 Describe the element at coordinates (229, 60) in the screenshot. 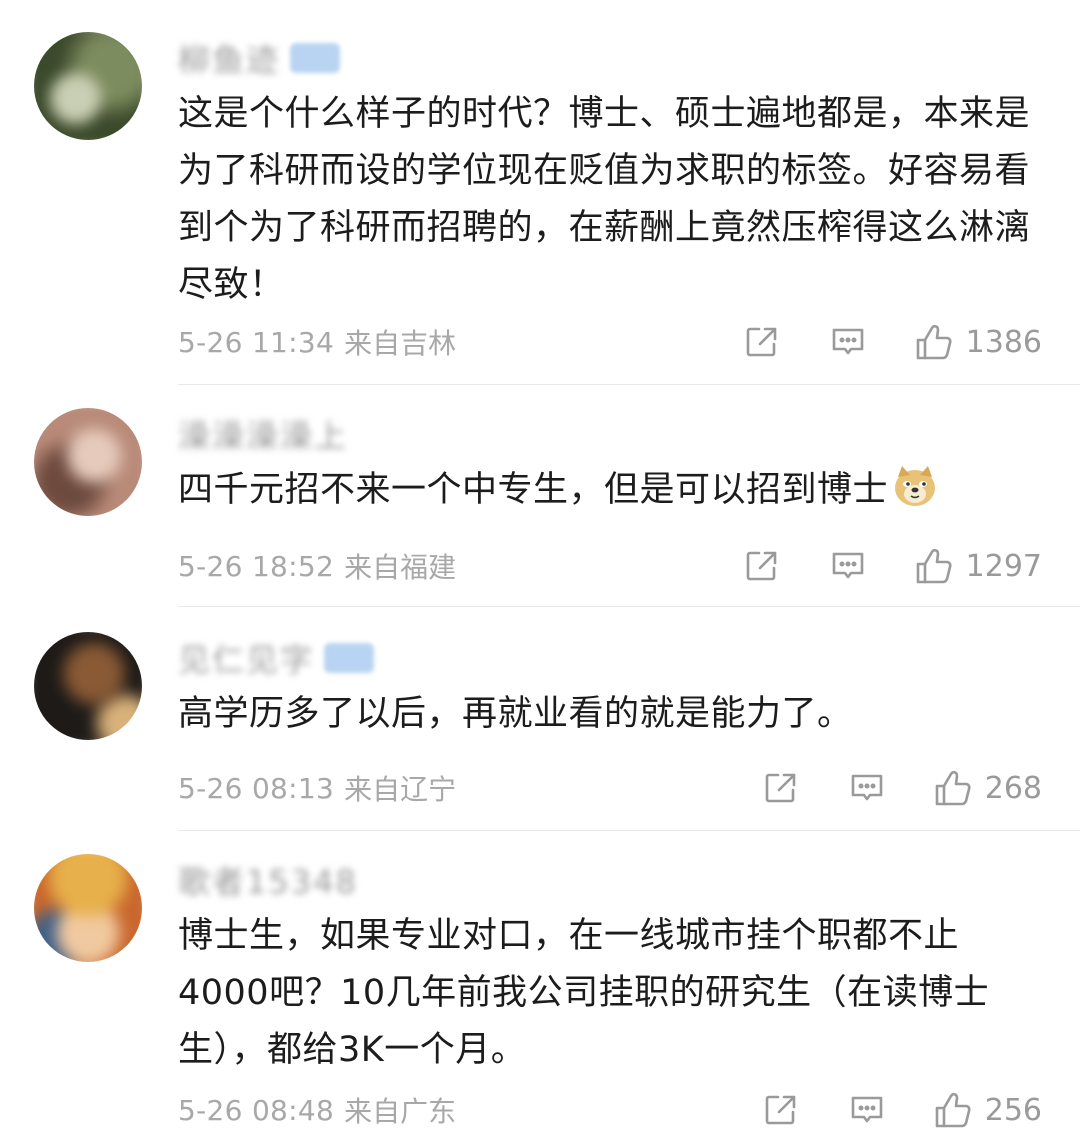

I see `username-text: 柳鱼迹` at that location.